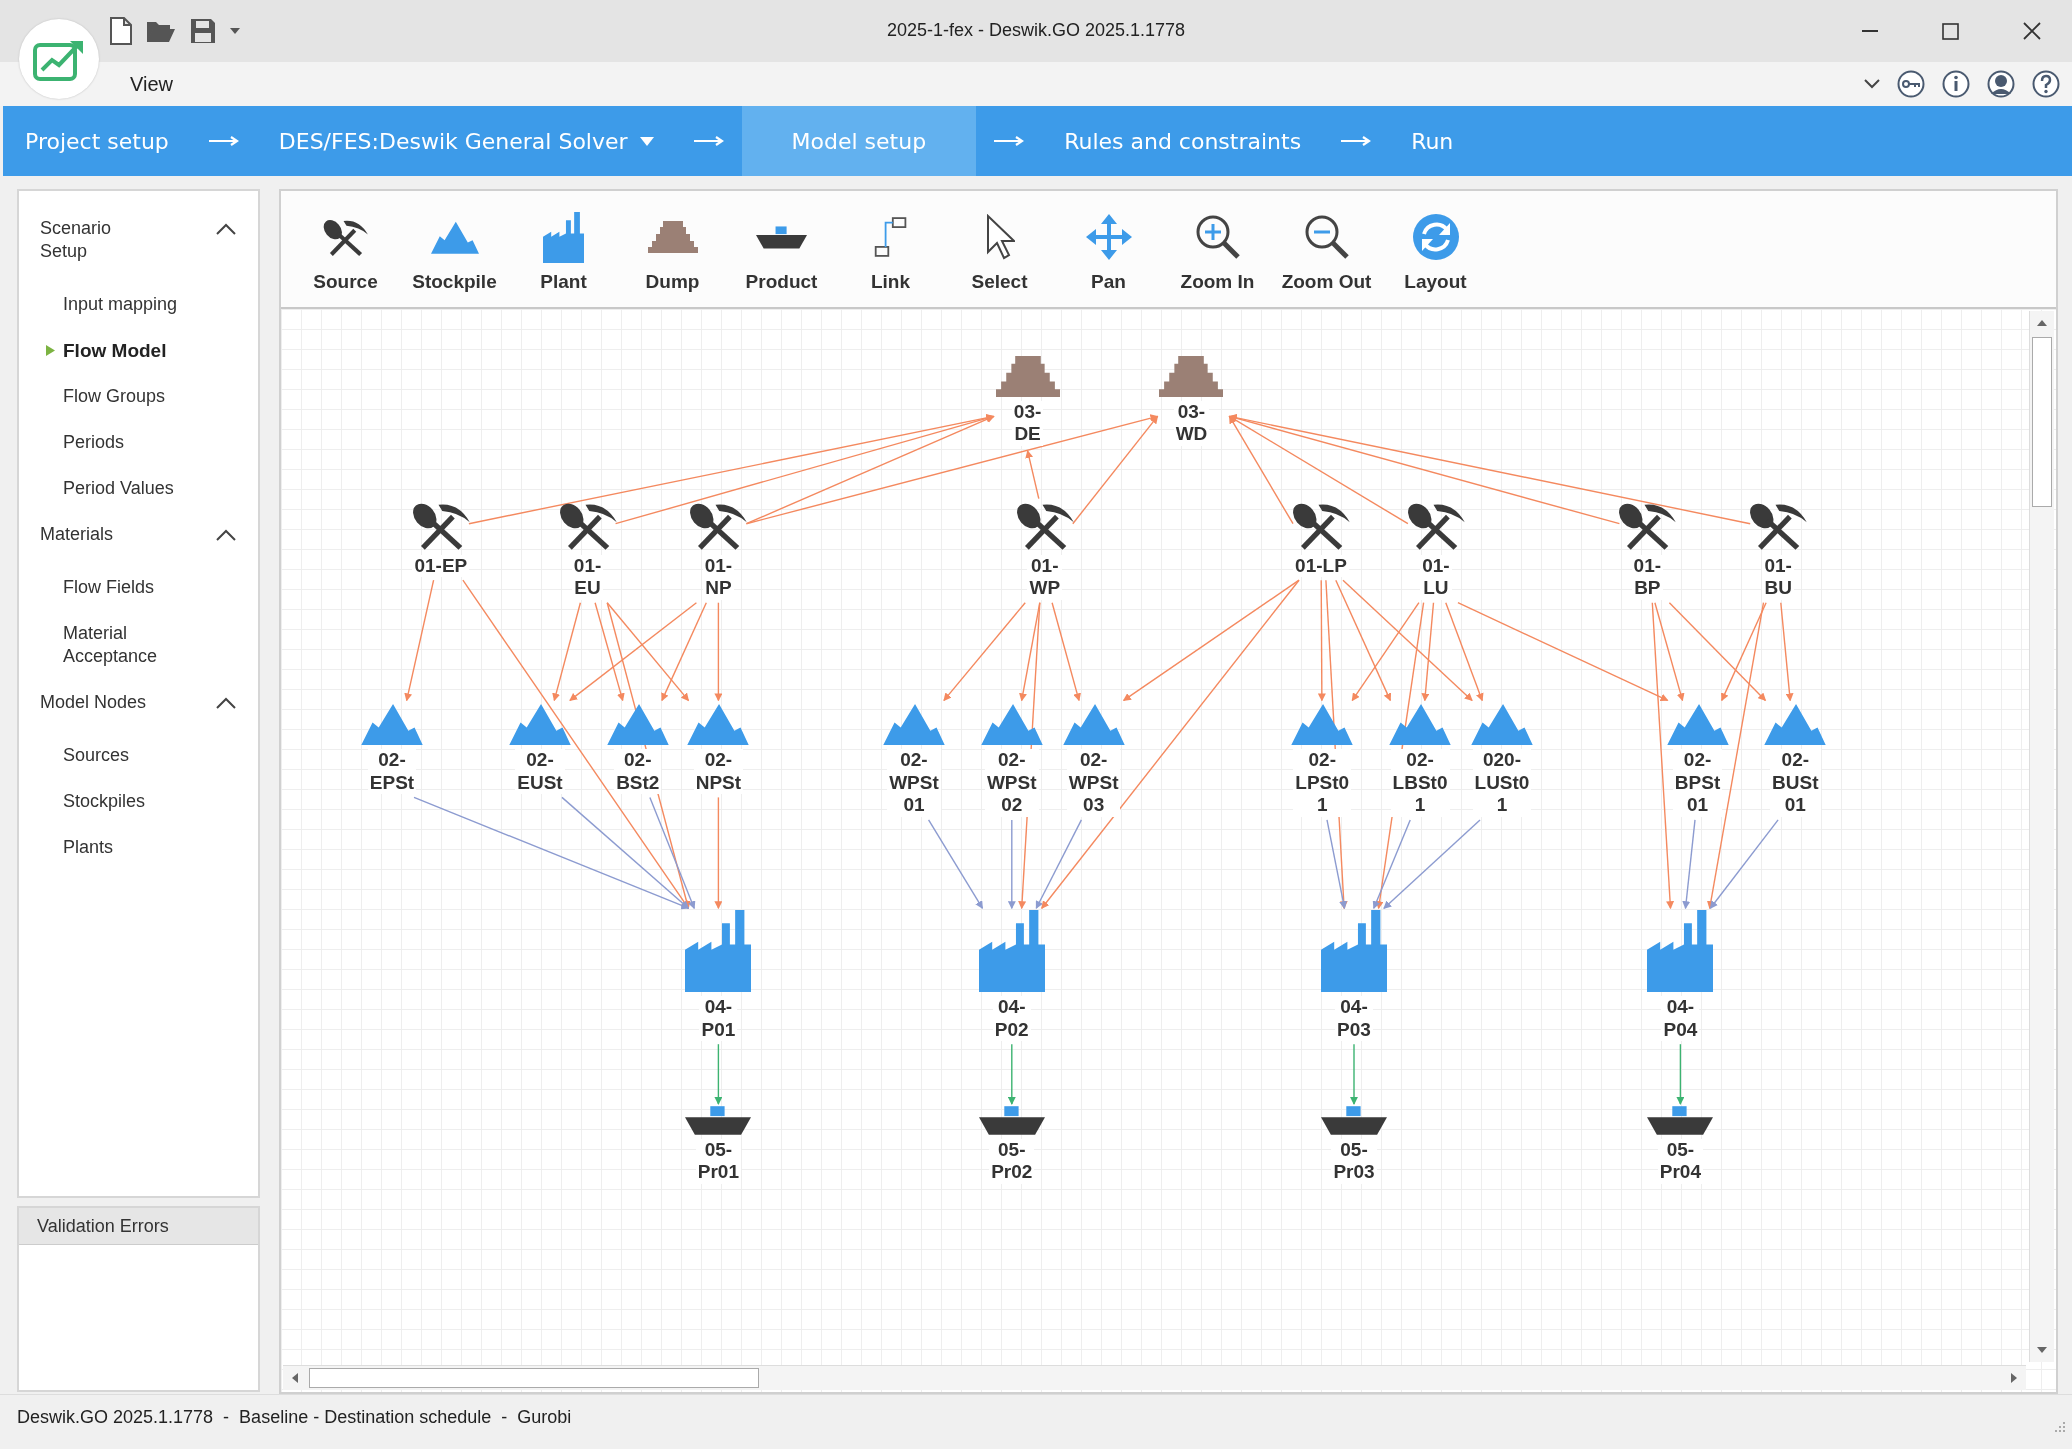 Image resolution: width=2072 pixels, height=1449 pixels. Describe the element at coordinates (781, 255) in the screenshot. I see `tool-button: Product` at that location.